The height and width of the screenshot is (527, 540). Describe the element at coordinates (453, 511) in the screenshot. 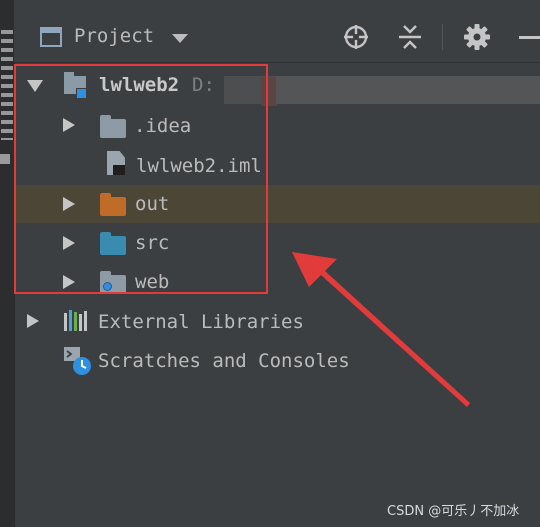

I see `watermark: CSDN @可乐丿不加冰` at that location.